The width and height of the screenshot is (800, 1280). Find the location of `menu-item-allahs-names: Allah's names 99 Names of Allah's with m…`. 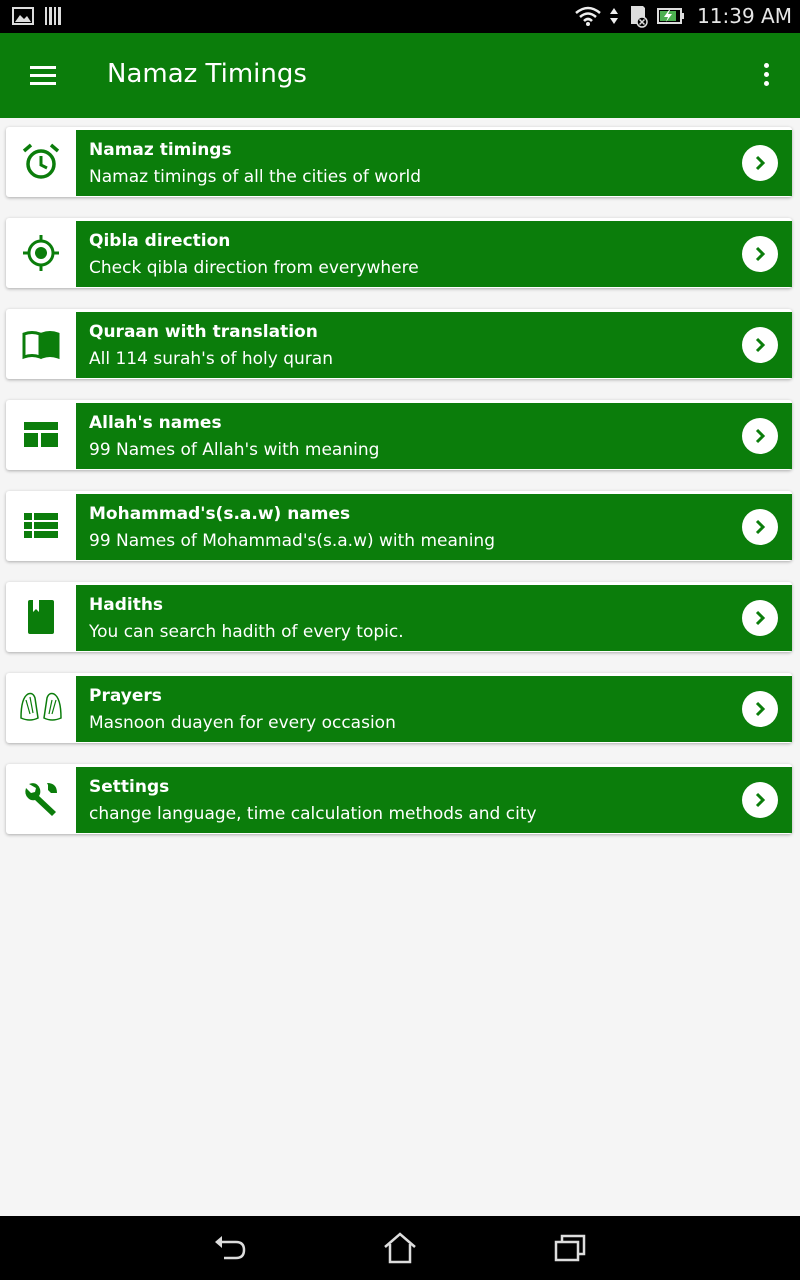

menu-item-allahs-names: Allah's names 99 Names of Allah's with m… is located at coordinates (399, 435).